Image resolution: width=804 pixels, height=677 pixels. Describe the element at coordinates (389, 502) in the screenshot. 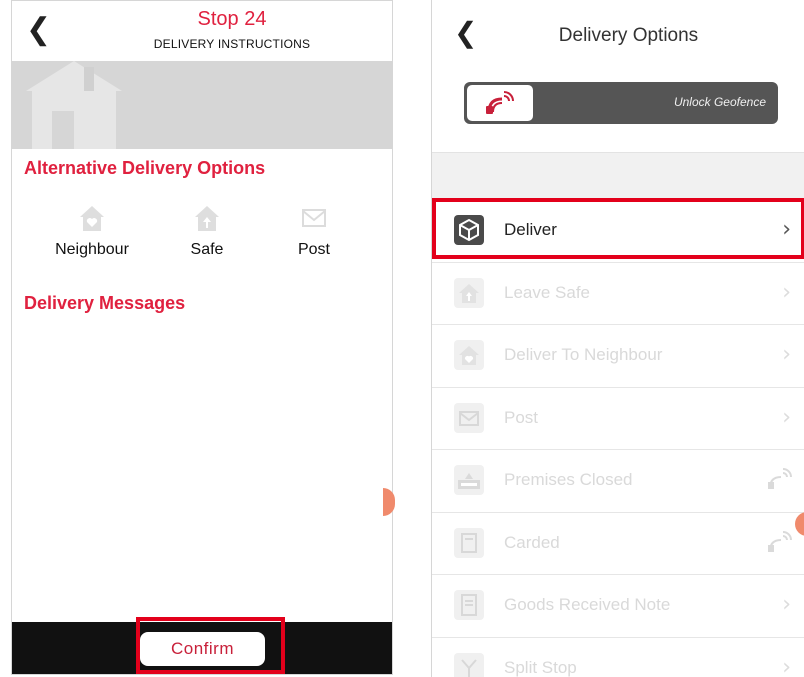

I see `scroll-handle` at that location.